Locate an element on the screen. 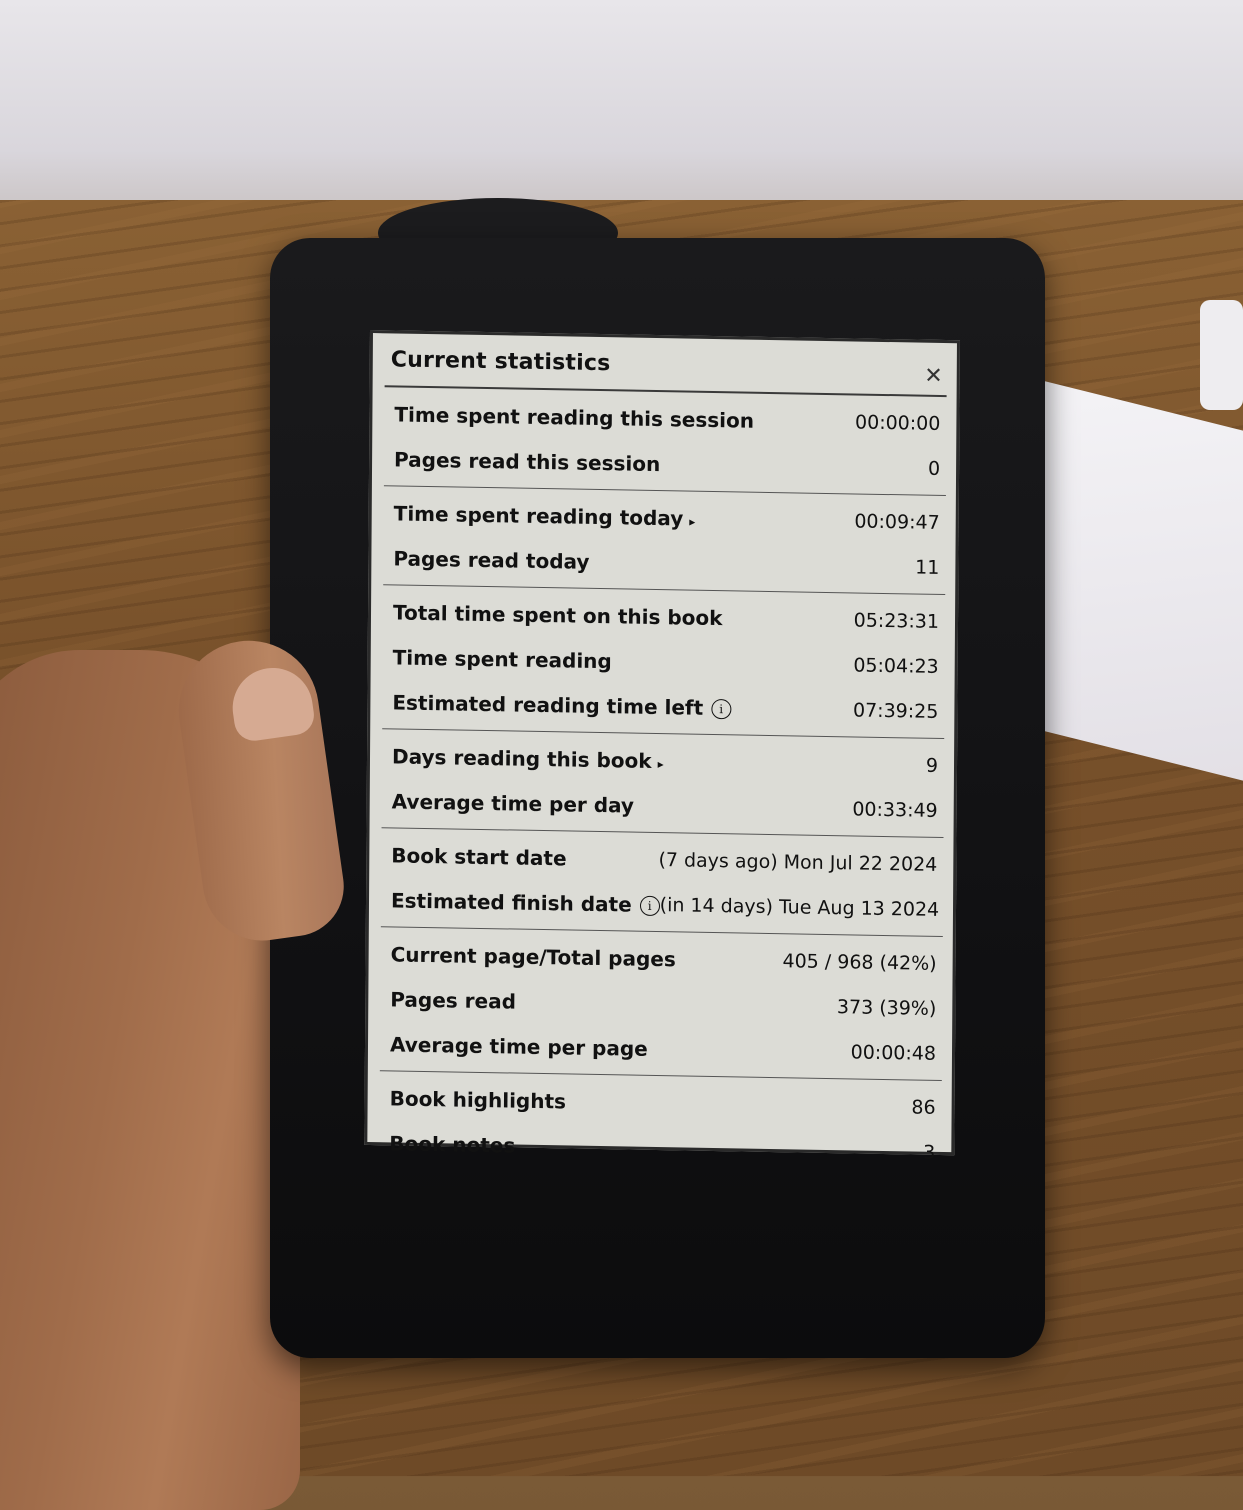 This screenshot has width=1243, height=1510. stats-row-label: Total time spent on this book is located at coordinates (558, 615).